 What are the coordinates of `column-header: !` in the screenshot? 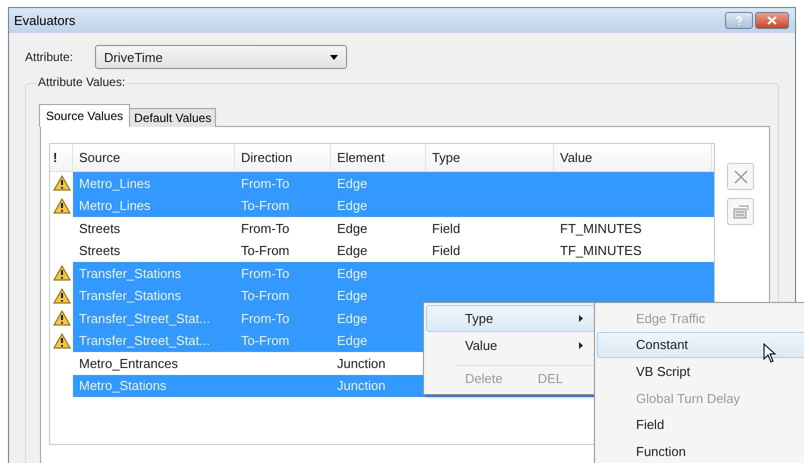 It's located at (61, 157).